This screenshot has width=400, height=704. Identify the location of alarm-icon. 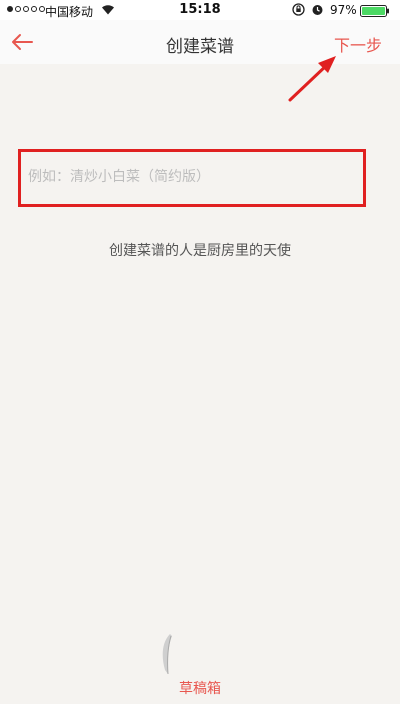
(317, 10).